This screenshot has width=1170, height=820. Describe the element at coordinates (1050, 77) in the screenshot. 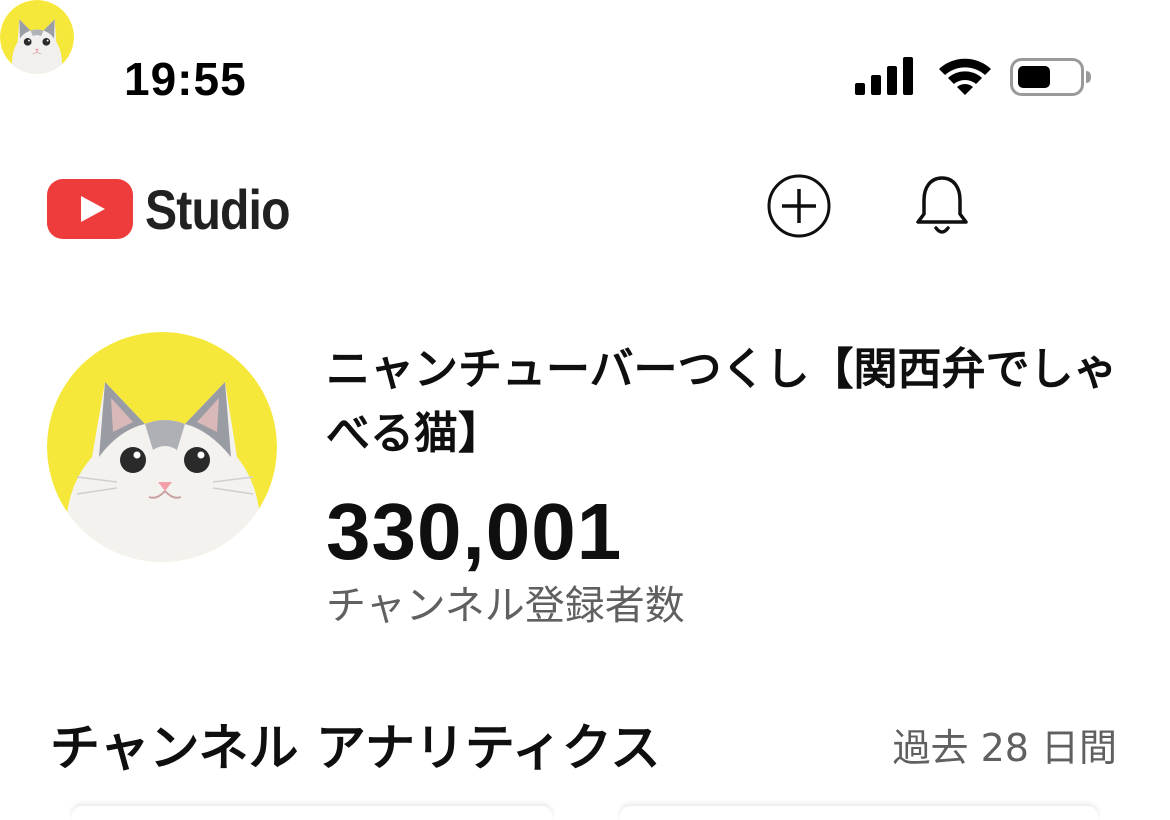

I see `battery-icon` at that location.